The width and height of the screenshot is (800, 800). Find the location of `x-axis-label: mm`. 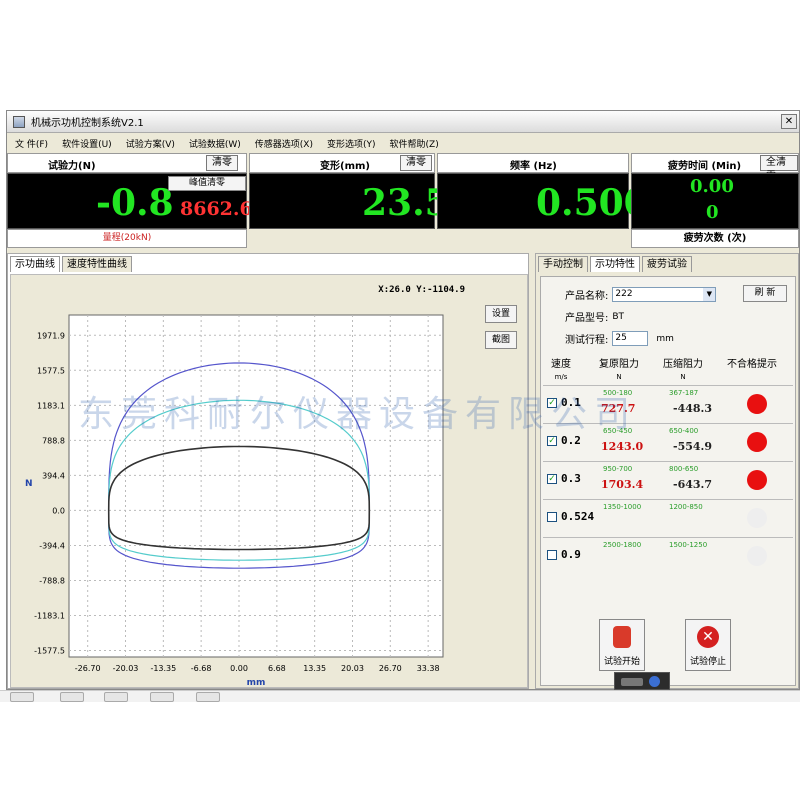

x-axis-label: mm is located at coordinates (256, 682).